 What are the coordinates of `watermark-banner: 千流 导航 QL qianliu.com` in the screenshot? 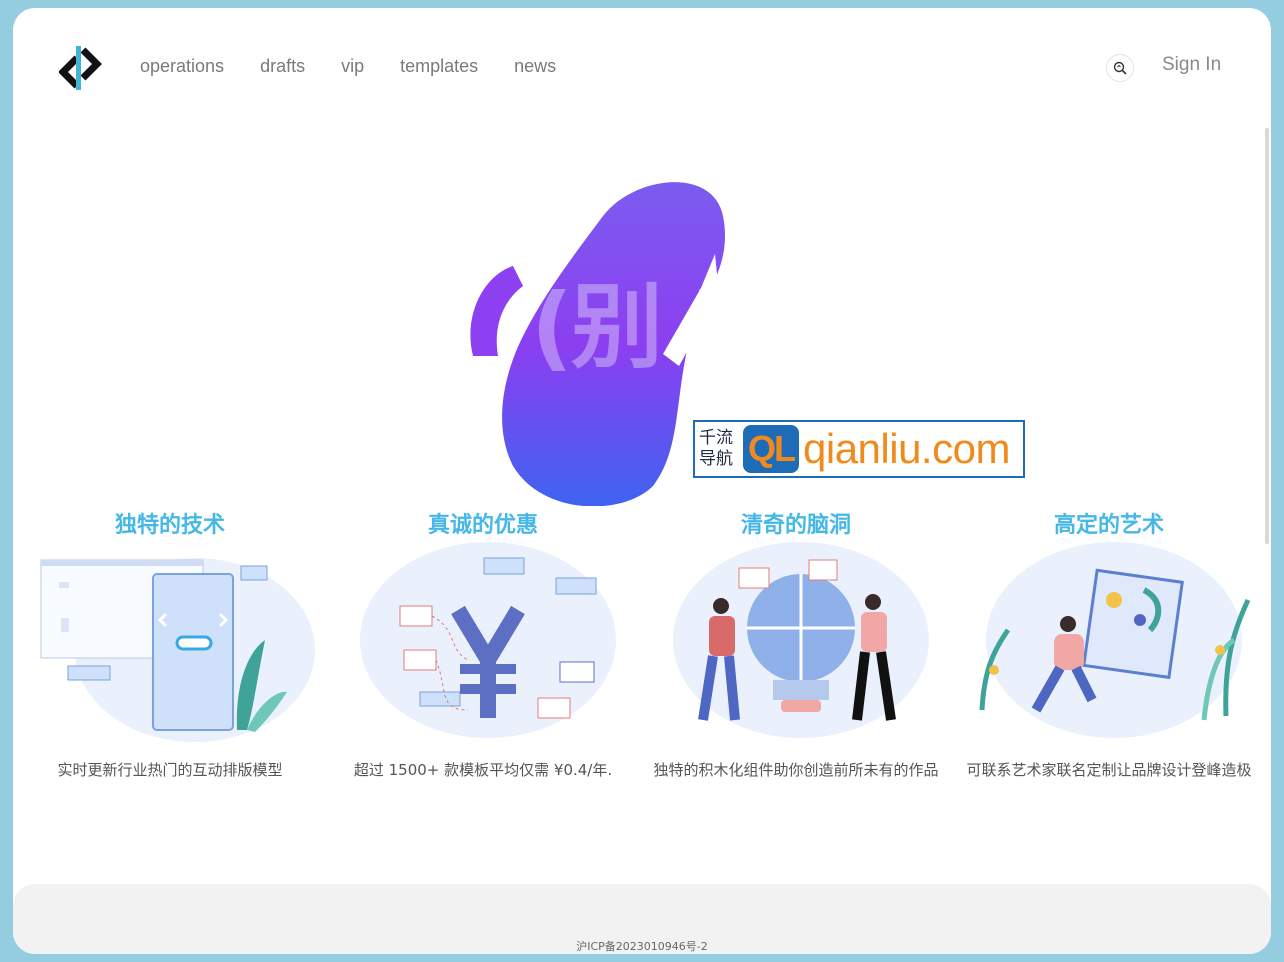 It's located at (859, 449).